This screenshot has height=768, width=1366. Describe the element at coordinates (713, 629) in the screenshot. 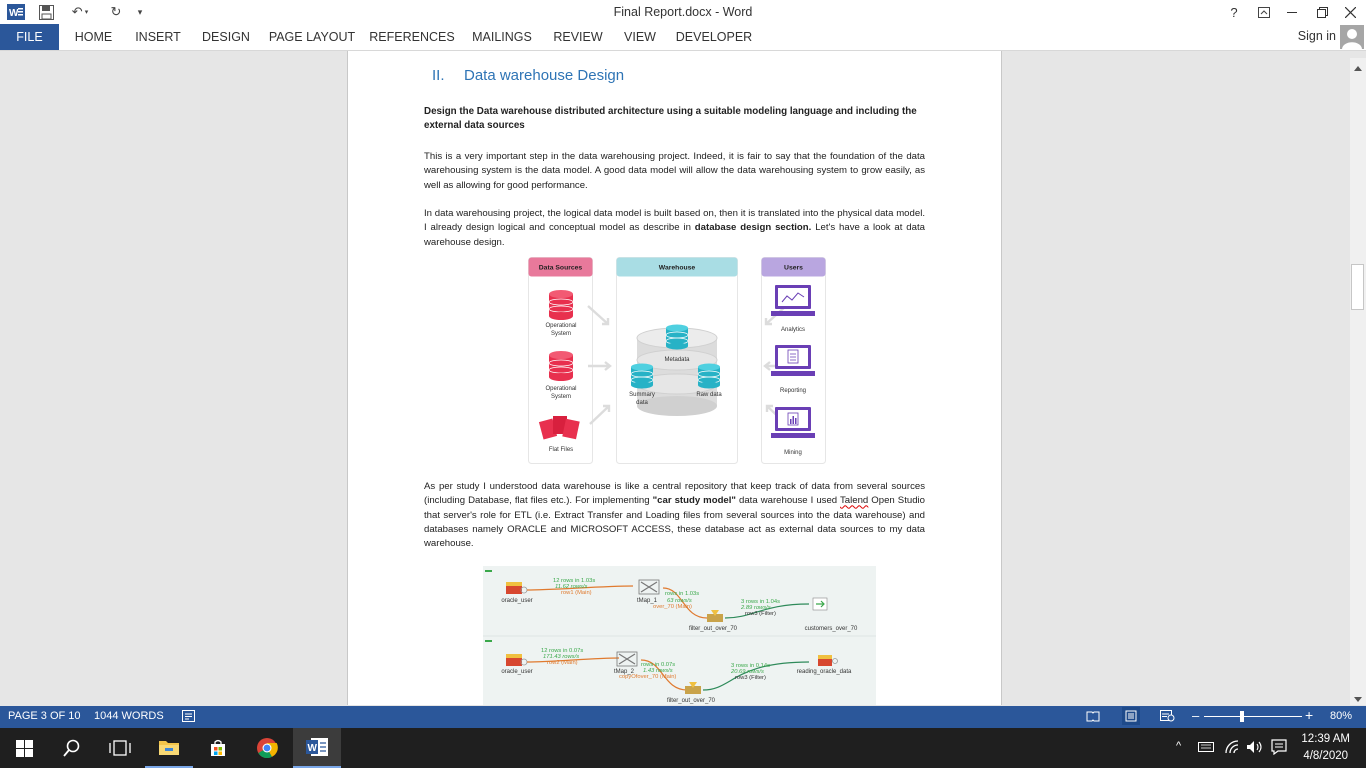

I see `flow1-filter-label: filter_out_over_70` at that location.